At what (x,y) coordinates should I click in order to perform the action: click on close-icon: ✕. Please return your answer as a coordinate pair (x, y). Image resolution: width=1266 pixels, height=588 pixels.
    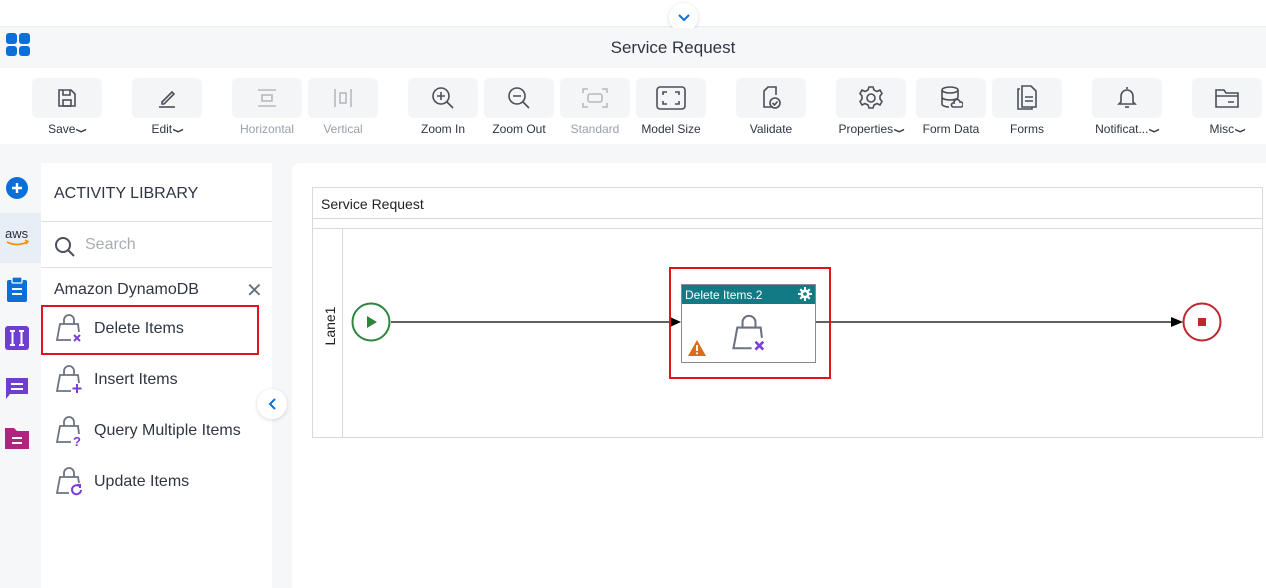
    Looking at the image, I should click on (254, 291).